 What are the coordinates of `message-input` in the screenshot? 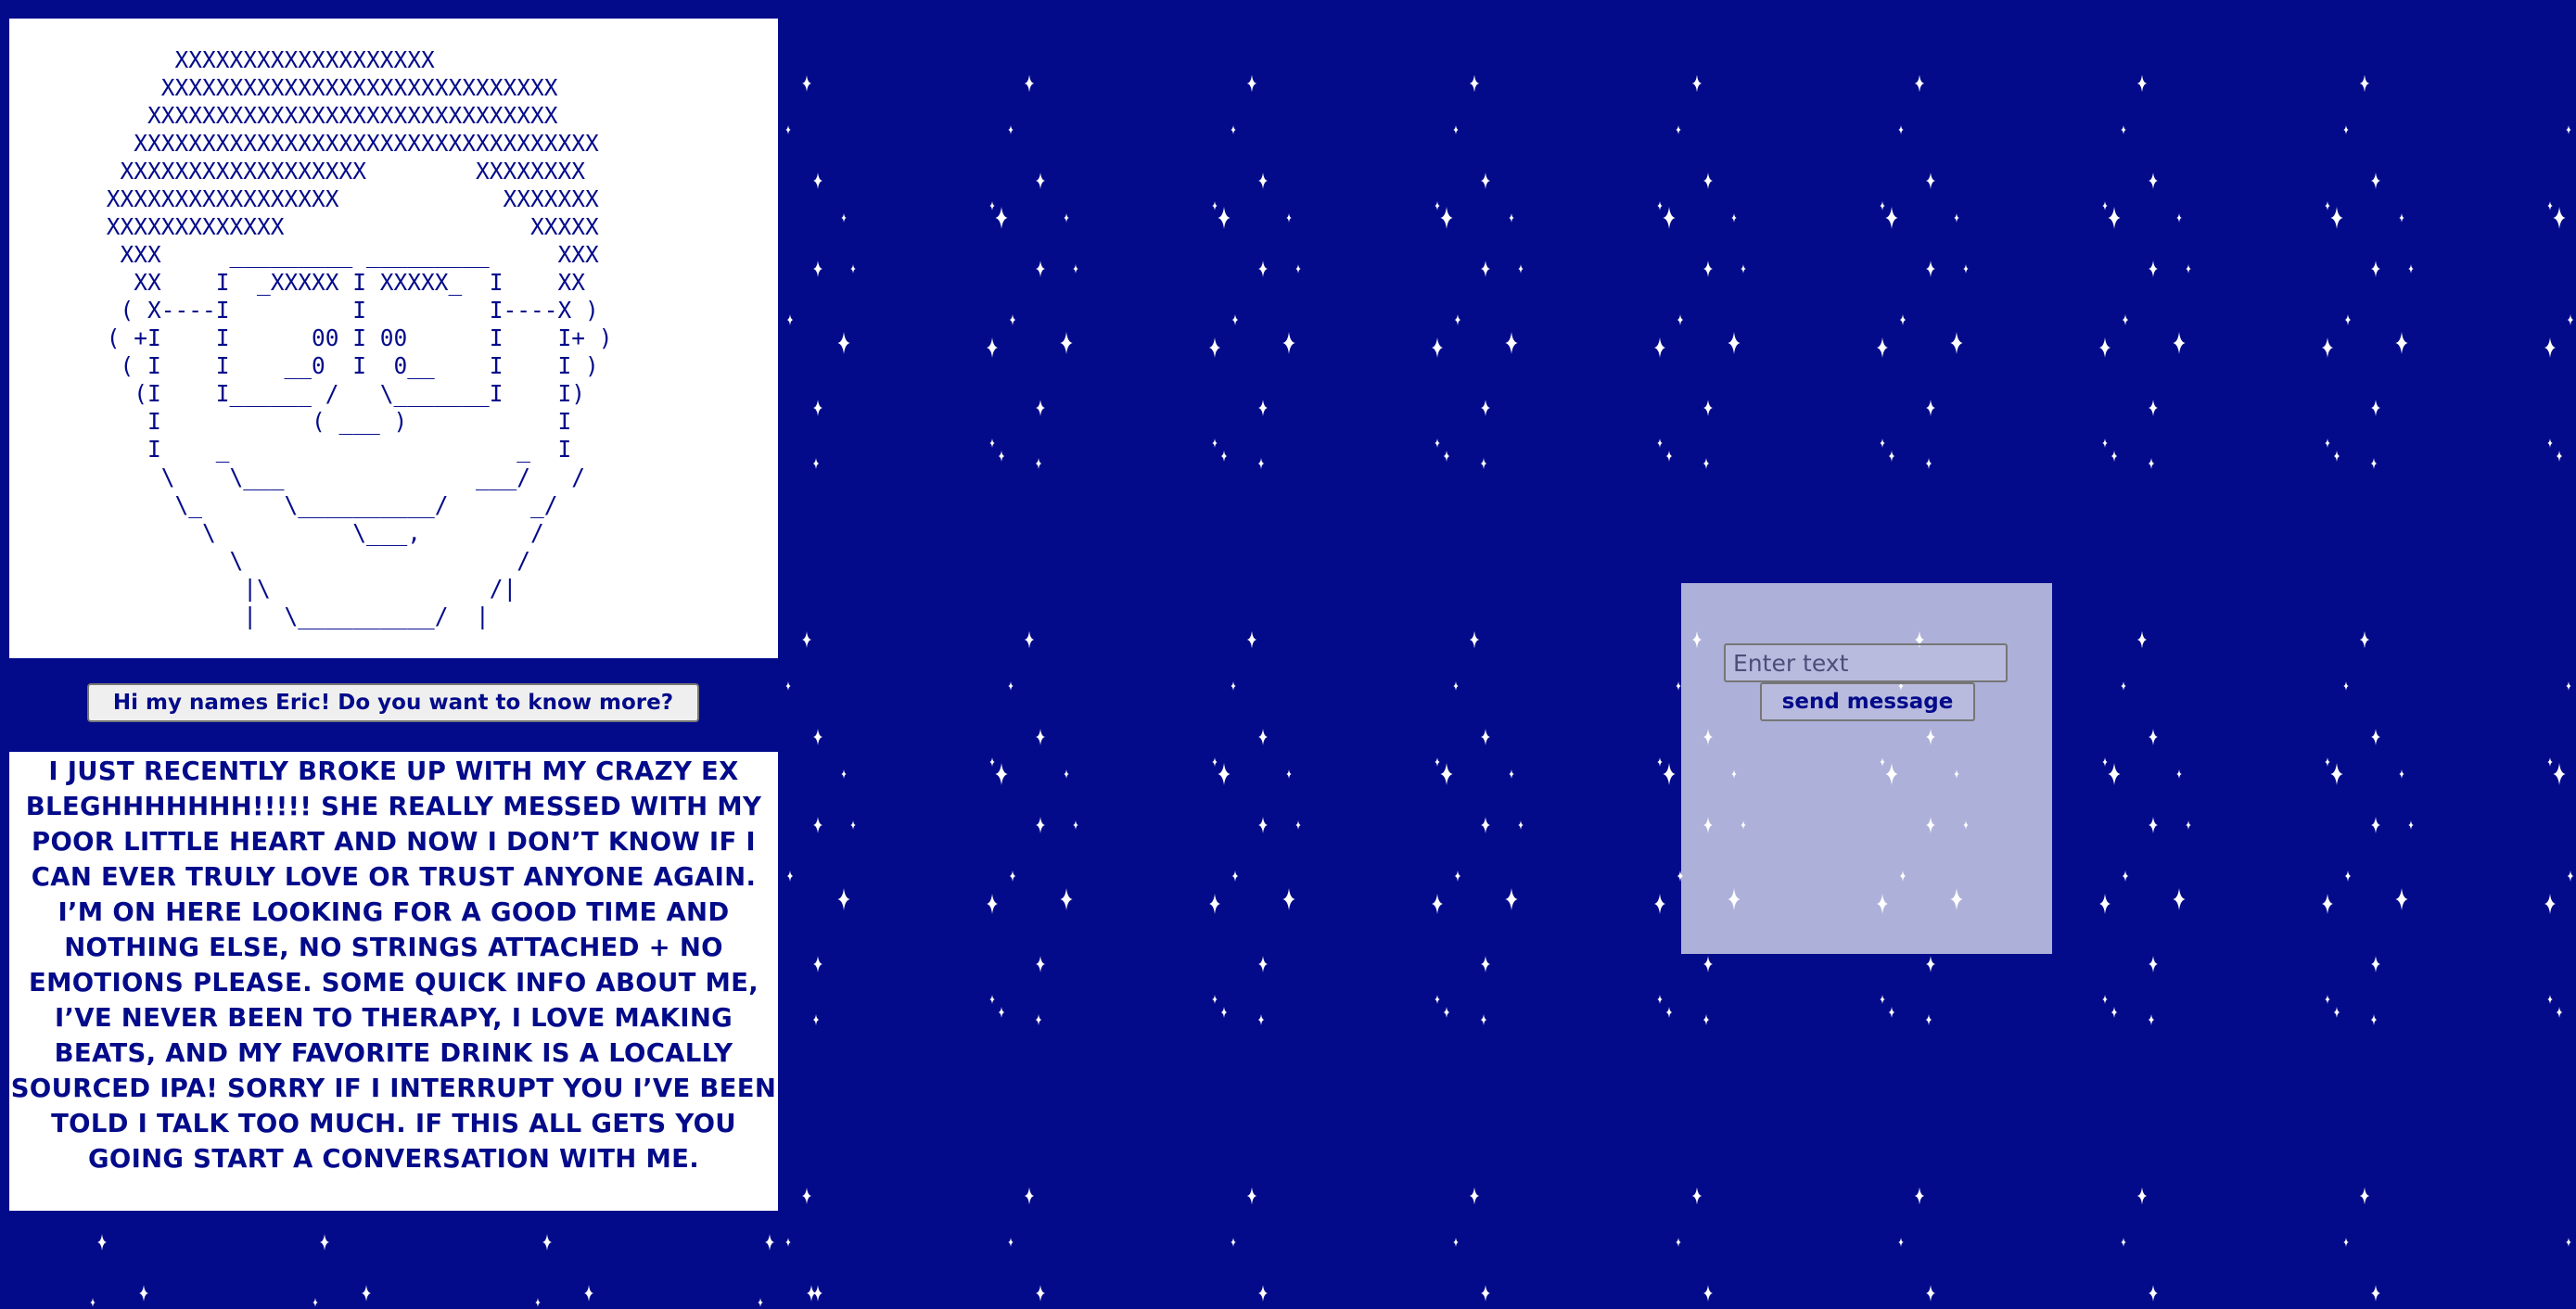 It's located at (1866, 662).